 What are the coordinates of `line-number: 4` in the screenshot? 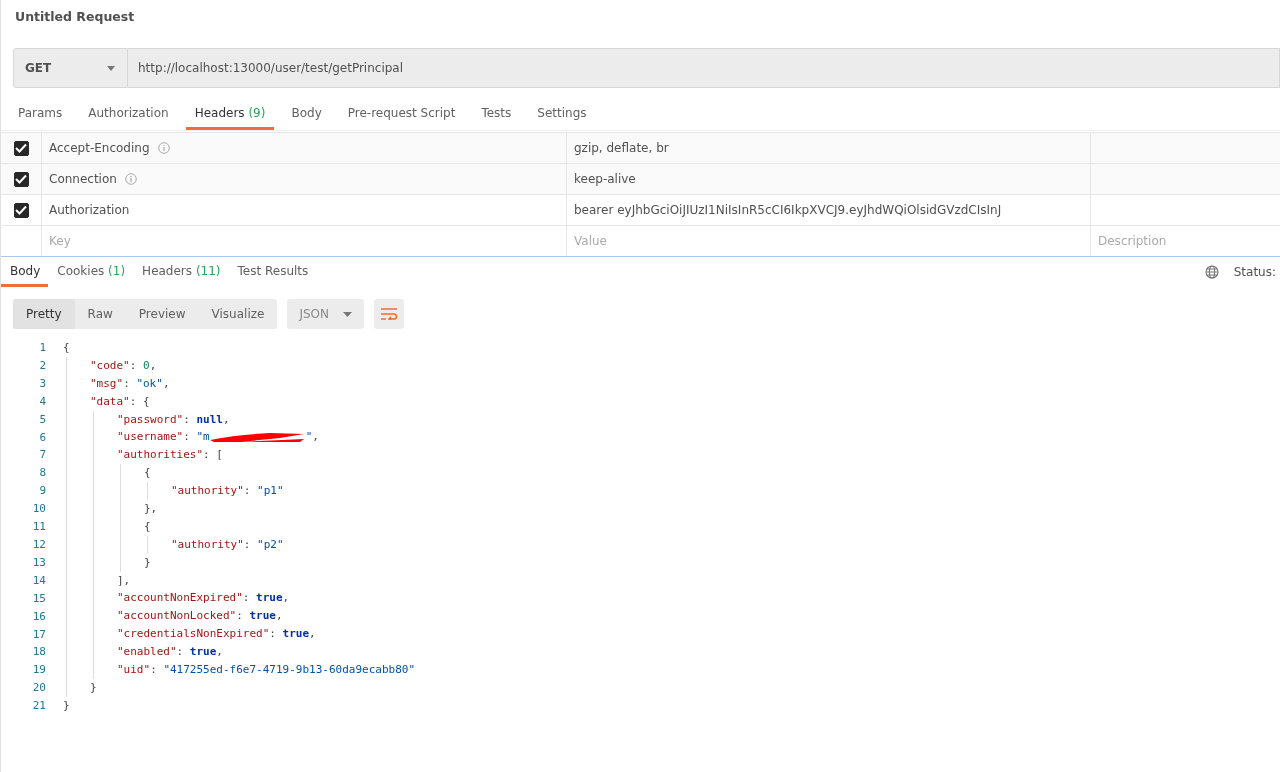 It's located at (42, 401).